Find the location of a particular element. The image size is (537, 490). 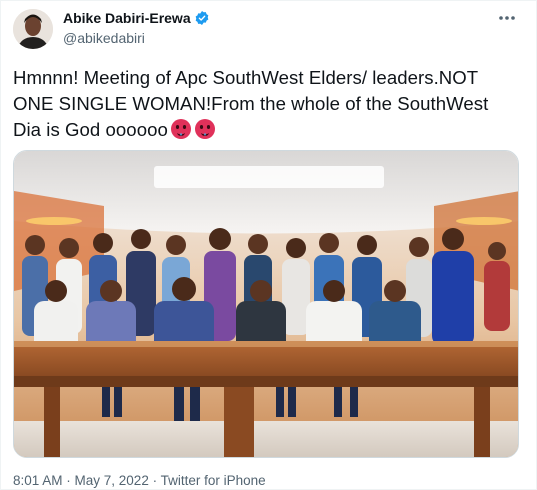

verified-badge-icon is located at coordinates (202, 18).